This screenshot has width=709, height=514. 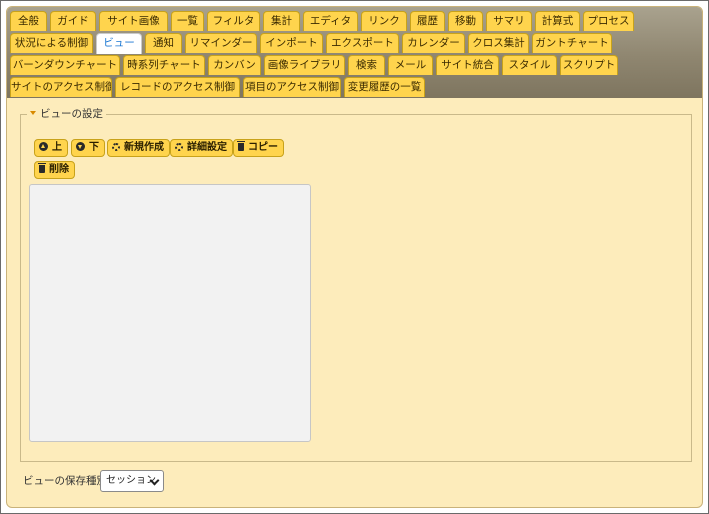 I want to click on tab-guide: ガイド, so click(x=73, y=21).